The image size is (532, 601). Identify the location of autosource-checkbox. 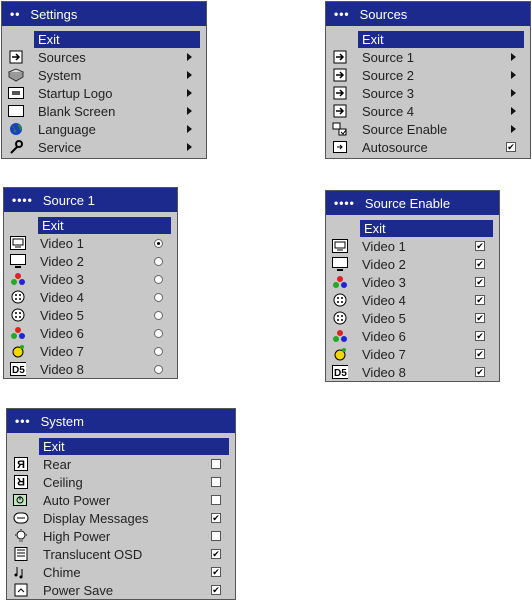
(511, 147).